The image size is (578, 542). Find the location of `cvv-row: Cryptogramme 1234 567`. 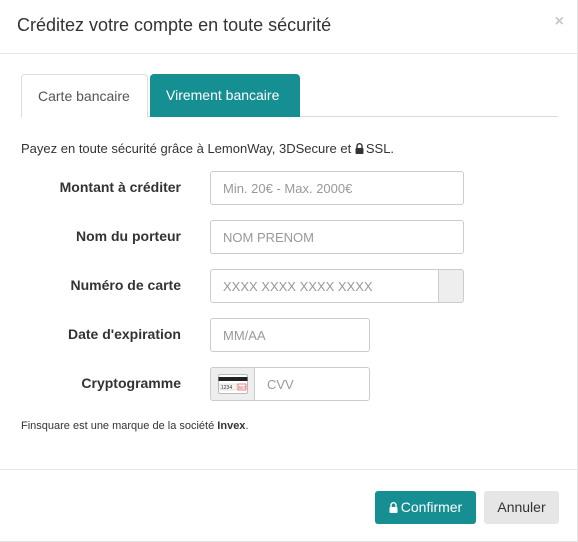

cvv-row: Cryptogramme 1234 567 is located at coordinates (289, 384).